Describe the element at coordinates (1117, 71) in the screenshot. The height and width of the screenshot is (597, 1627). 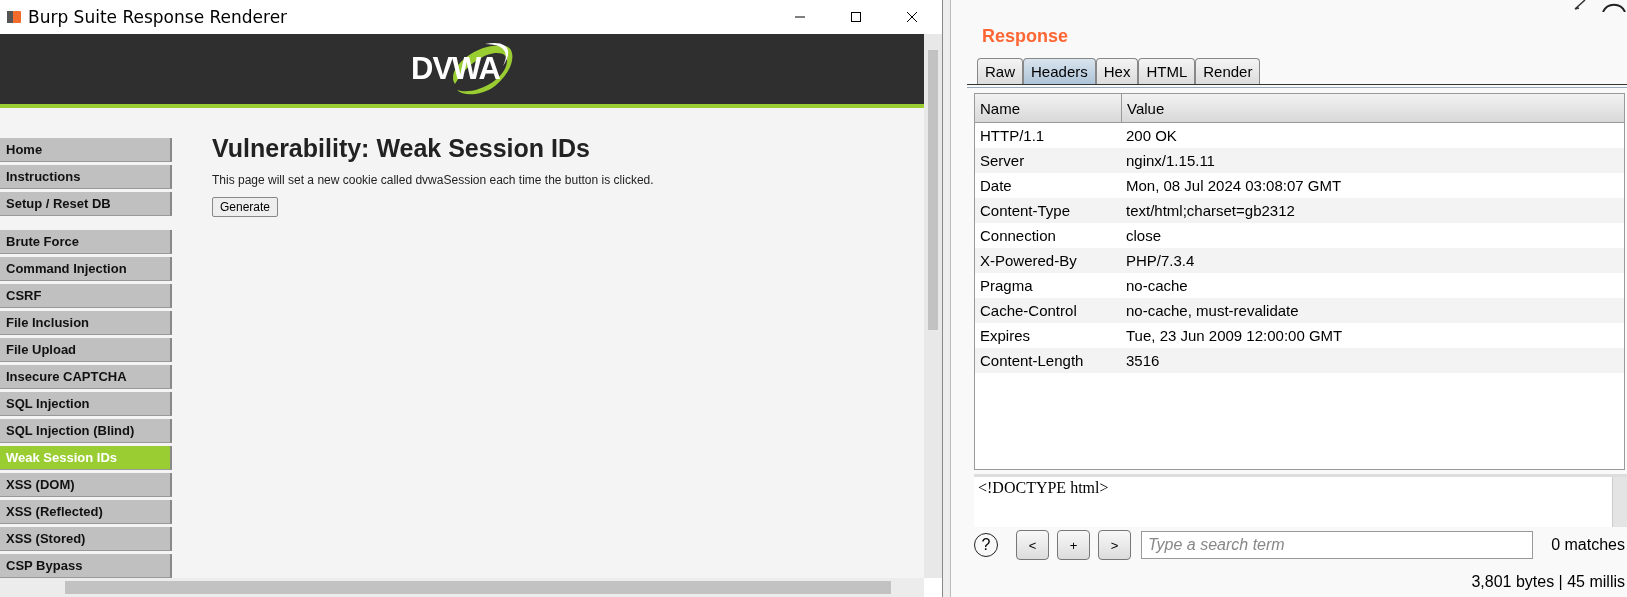
I see `tab: Hex` at that location.